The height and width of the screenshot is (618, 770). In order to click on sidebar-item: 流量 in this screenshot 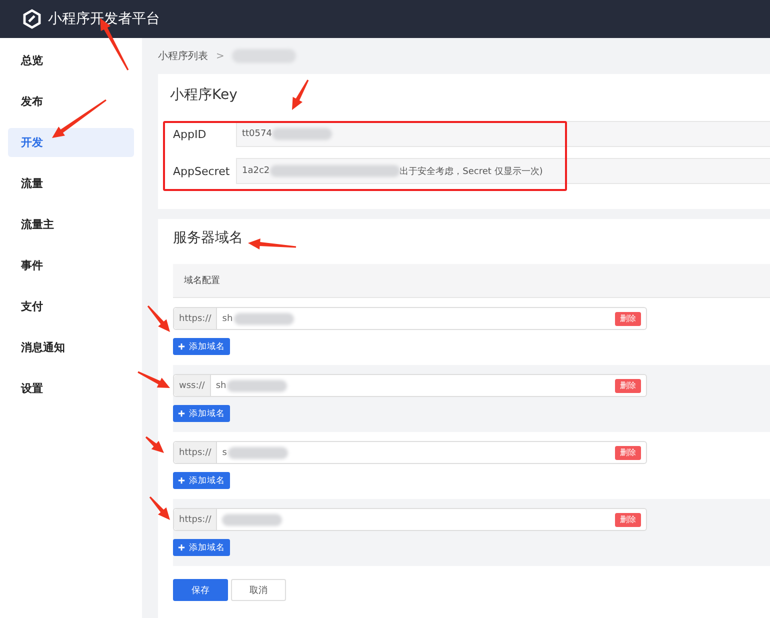, I will do `click(71, 183)`.